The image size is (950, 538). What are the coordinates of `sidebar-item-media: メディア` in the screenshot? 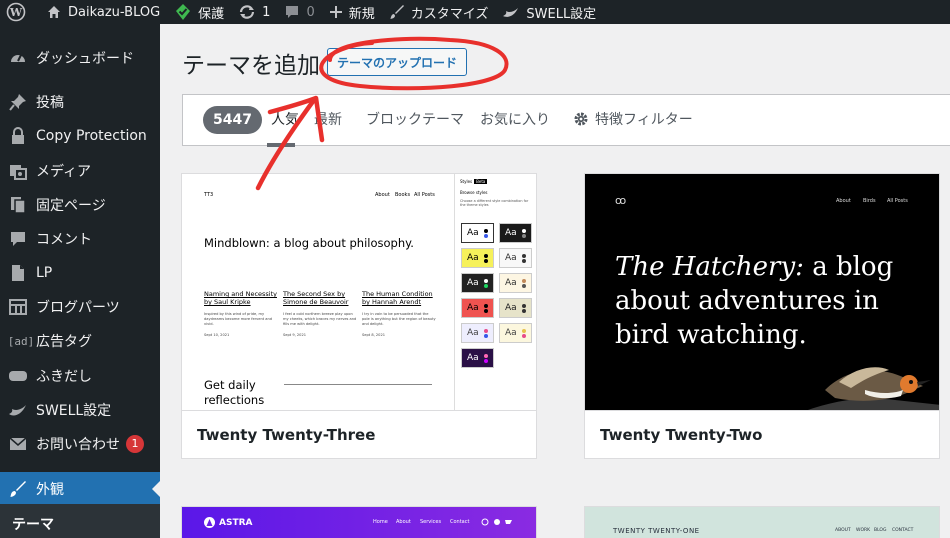 It's located at (80, 171).